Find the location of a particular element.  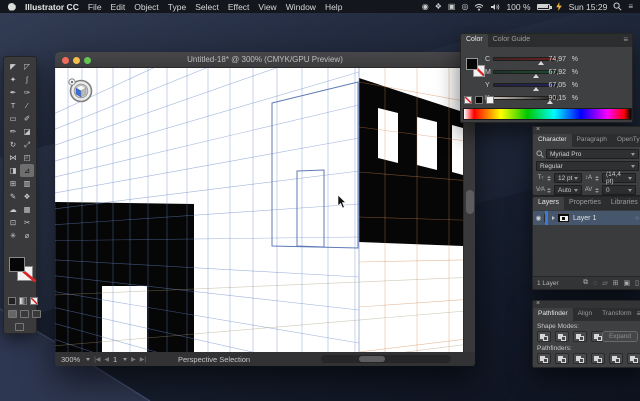

tracking-stepper is located at coordinates (597, 190).